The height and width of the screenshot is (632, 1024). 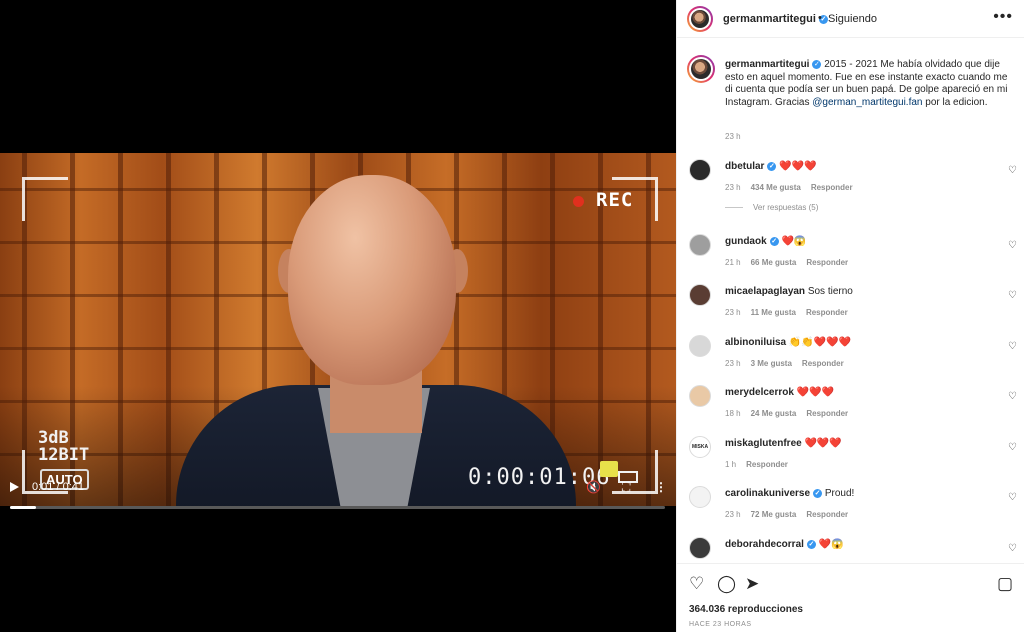 I want to click on play-icon, so click(x=14, y=487).